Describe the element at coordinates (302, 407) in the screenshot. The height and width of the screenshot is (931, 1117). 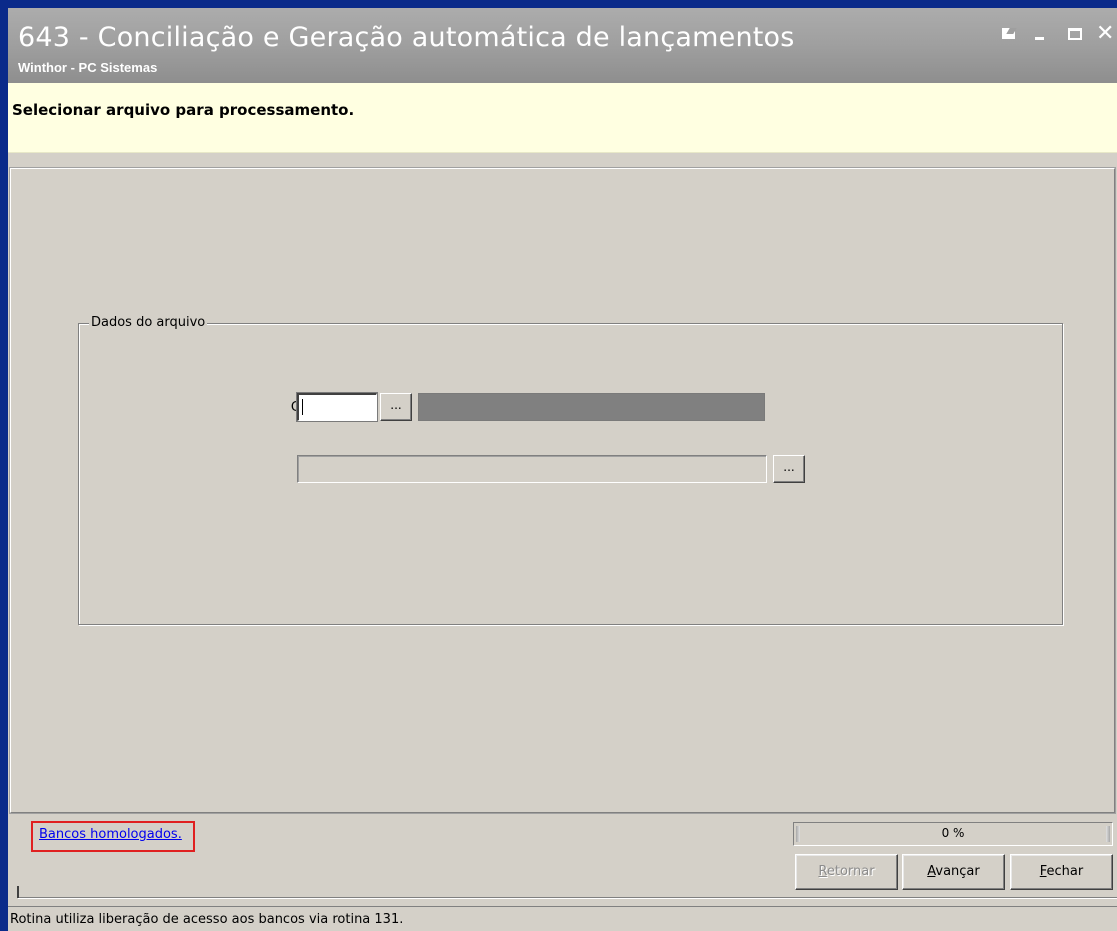
I see `text-caret` at that location.